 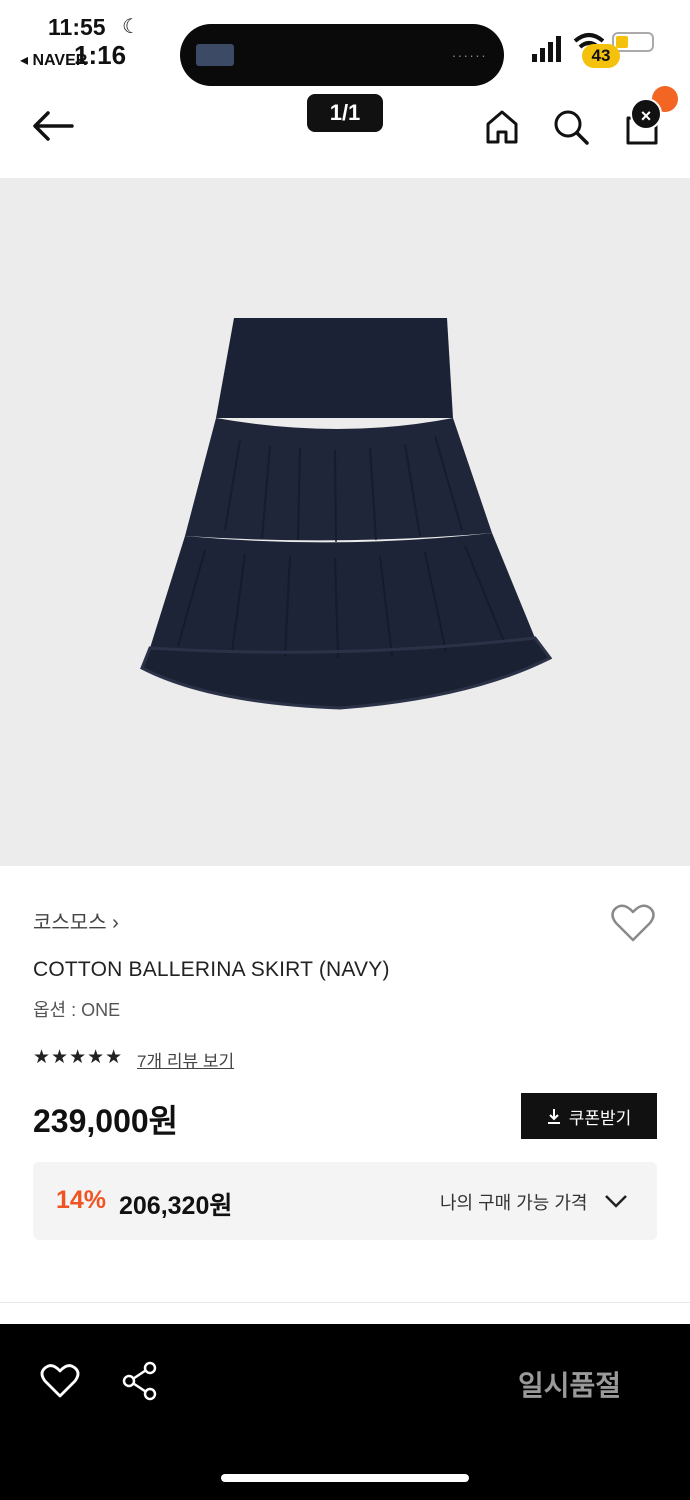 What do you see at coordinates (76, 920) in the screenshot?
I see `brand-link: 코스모스 ›` at bounding box center [76, 920].